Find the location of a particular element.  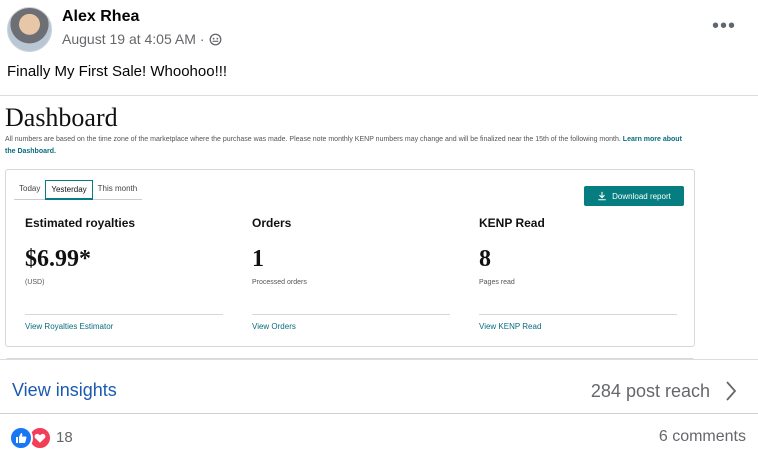

chevron-right-icon is located at coordinates (731, 391).